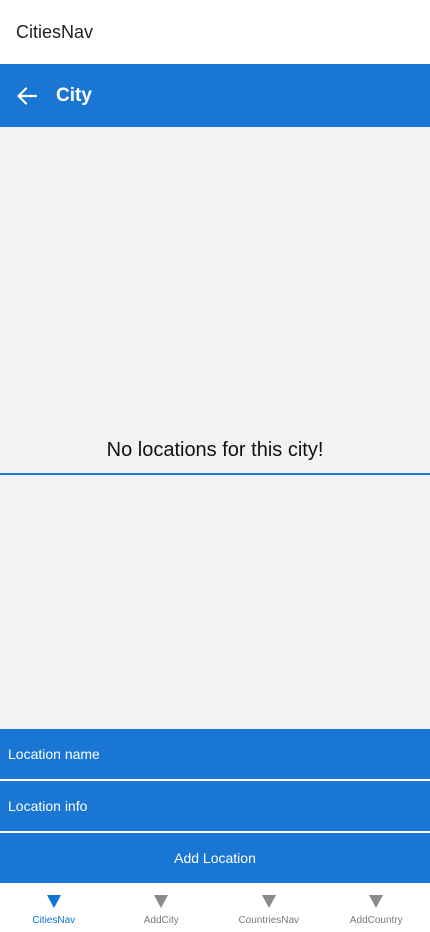 The height and width of the screenshot is (932, 430). Describe the element at coordinates (215, 474) in the screenshot. I see `divider` at that location.